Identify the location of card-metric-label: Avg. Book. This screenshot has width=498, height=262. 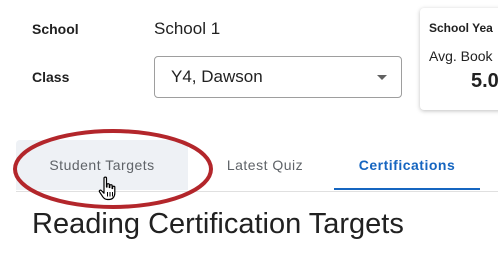
(461, 56).